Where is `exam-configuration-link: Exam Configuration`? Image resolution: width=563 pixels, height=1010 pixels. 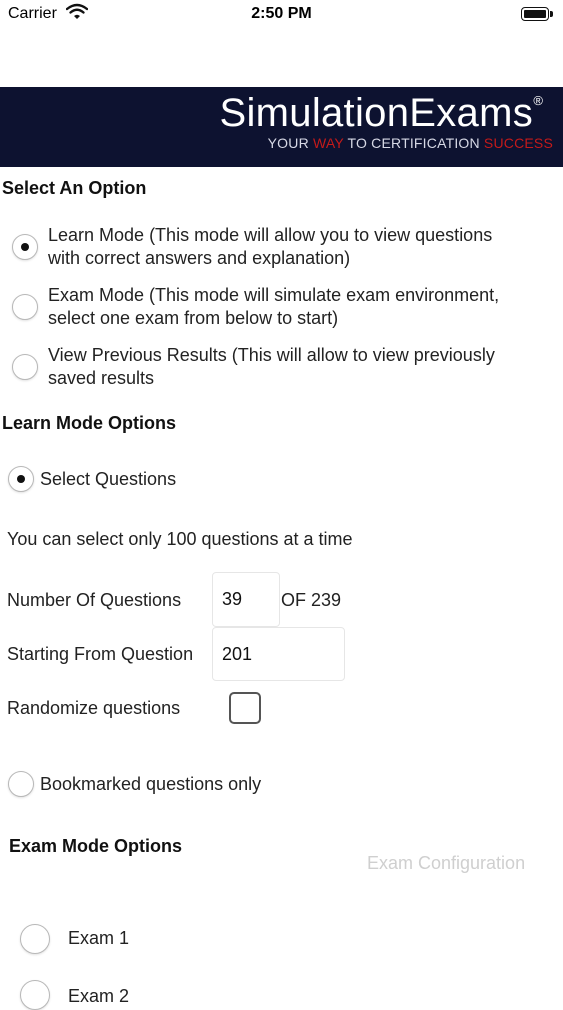
exam-configuration-link: Exam Configuration is located at coordinates (446, 863).